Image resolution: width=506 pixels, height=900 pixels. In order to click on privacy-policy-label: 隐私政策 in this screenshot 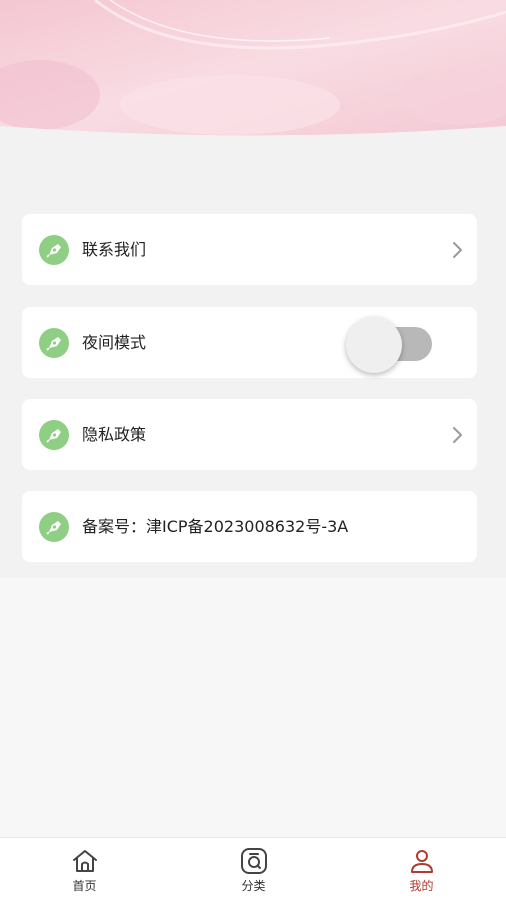, I will do `click(114, 434)`.